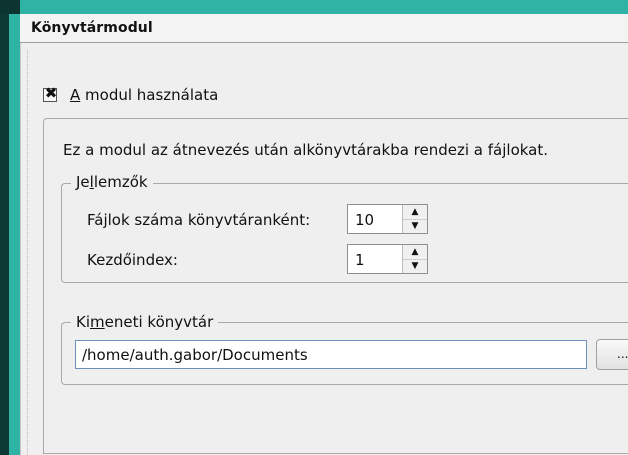 This screenshot has width=628, height=455. What do you see at coordinates (199, 220) in the screenshot?
I see `files-per-directory-label: Fájlok száma könyvtáranként:` at bounding box center [199, 220].